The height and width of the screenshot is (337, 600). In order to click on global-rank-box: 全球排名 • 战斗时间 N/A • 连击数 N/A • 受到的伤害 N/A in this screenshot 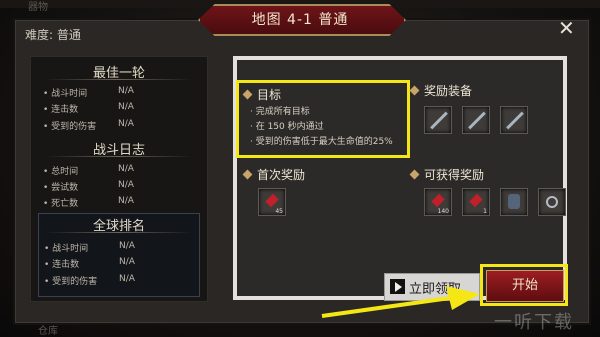, I will do `click(119, 255)`.